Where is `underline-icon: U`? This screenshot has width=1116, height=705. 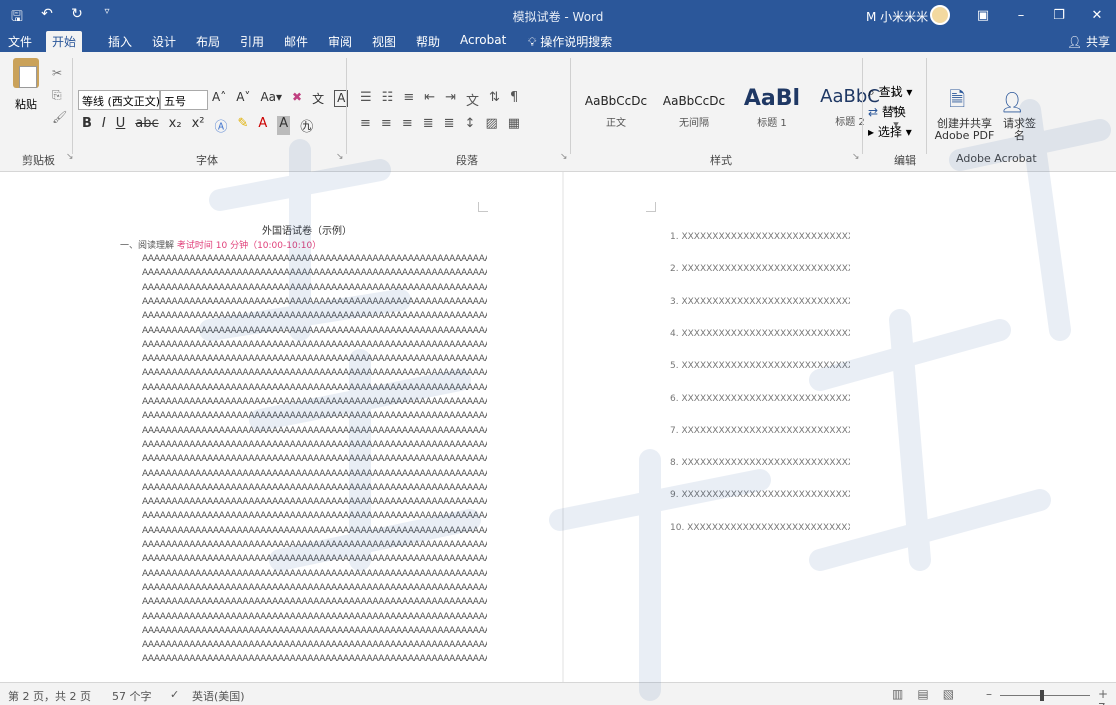 underline-icon: U is located at coordinates (121, 125).